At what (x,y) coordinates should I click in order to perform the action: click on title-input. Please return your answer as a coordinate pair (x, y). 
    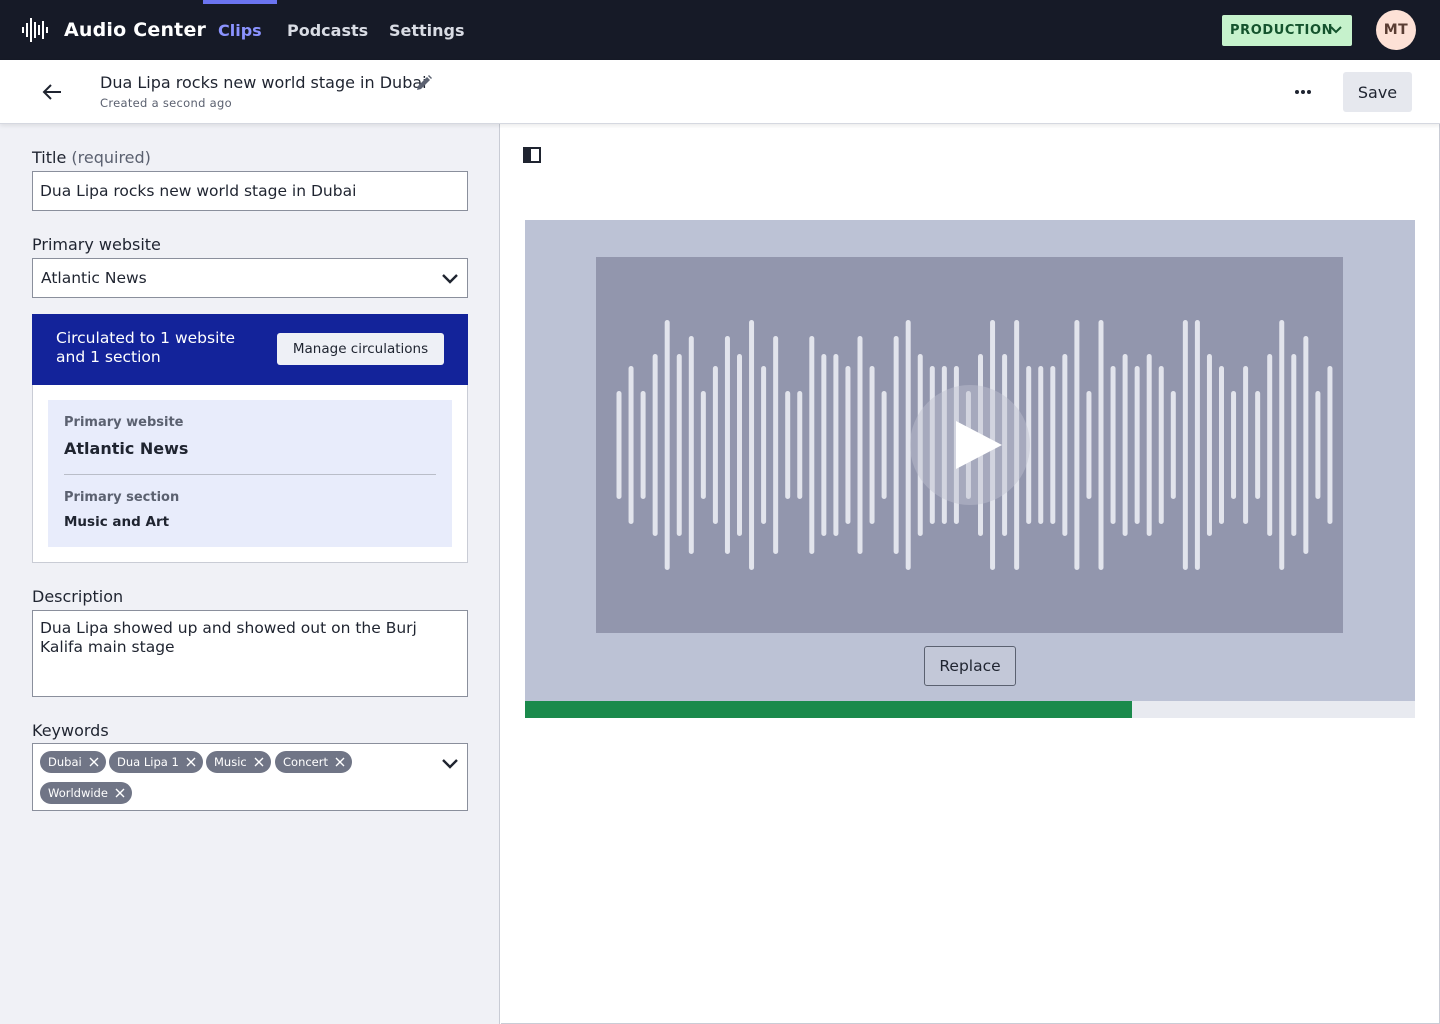
    Looking at the image, I should click on (250, 191).